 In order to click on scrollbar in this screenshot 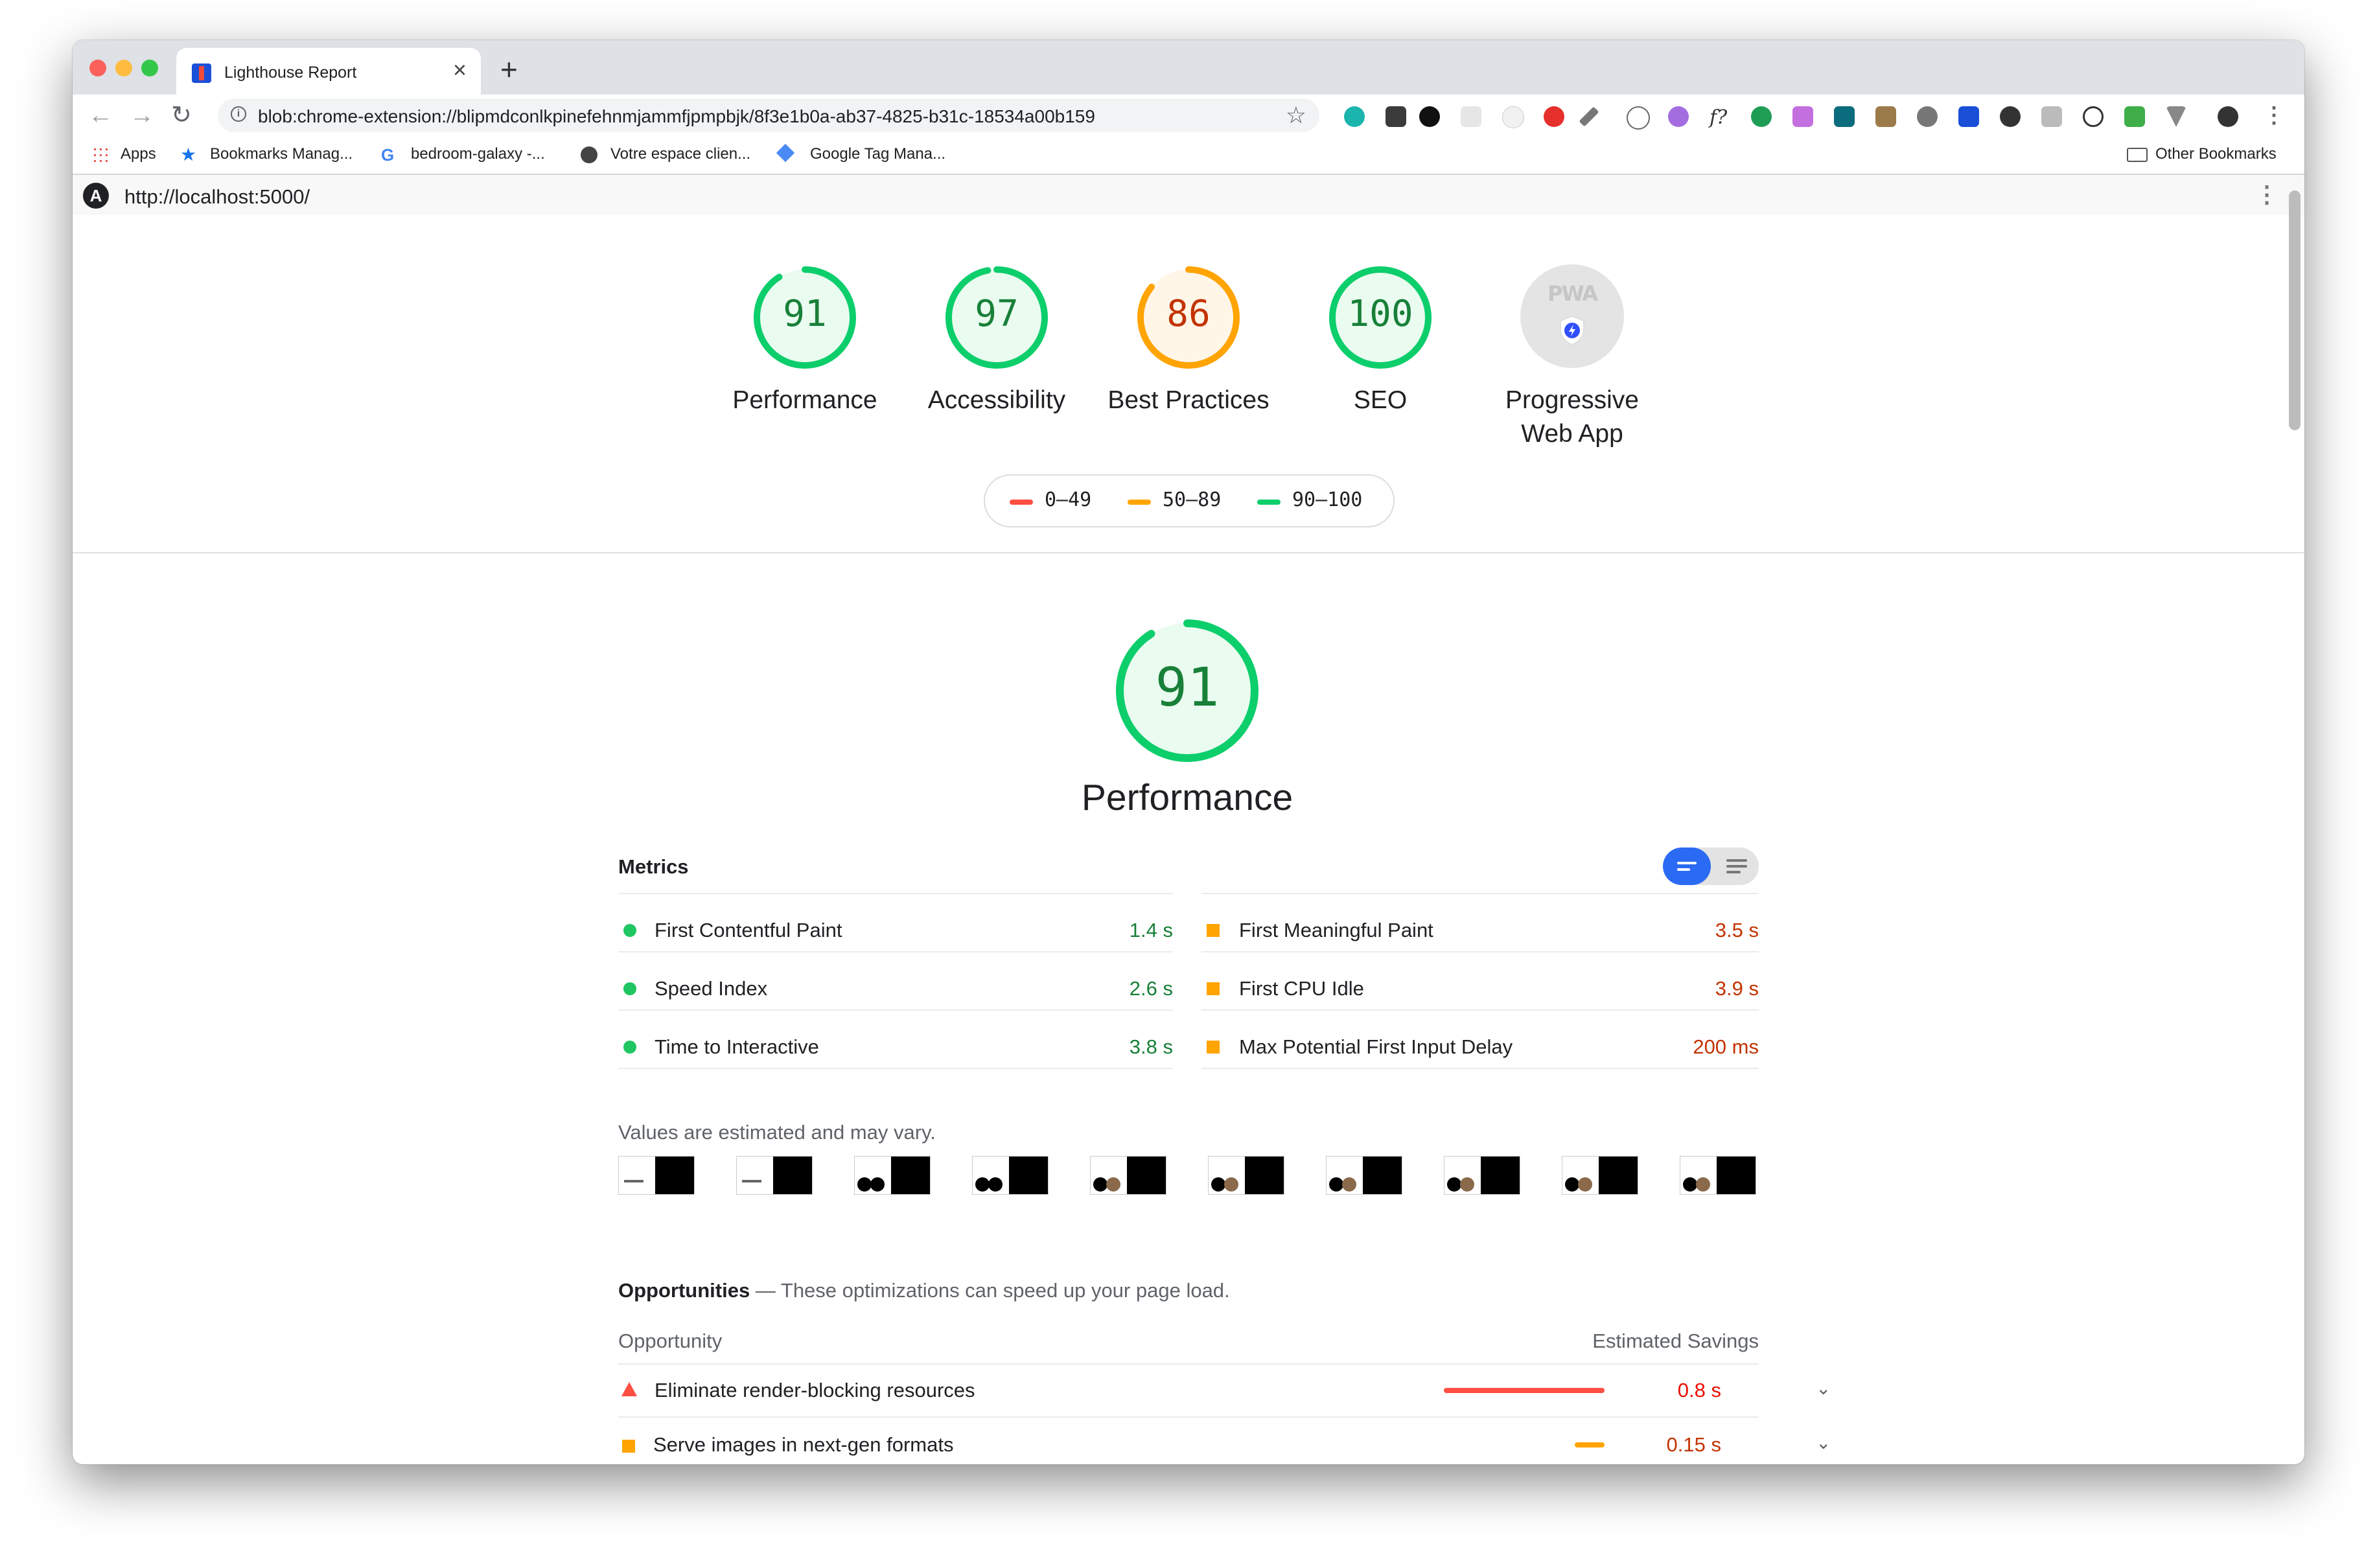, I will do `click(2295, 310)`.